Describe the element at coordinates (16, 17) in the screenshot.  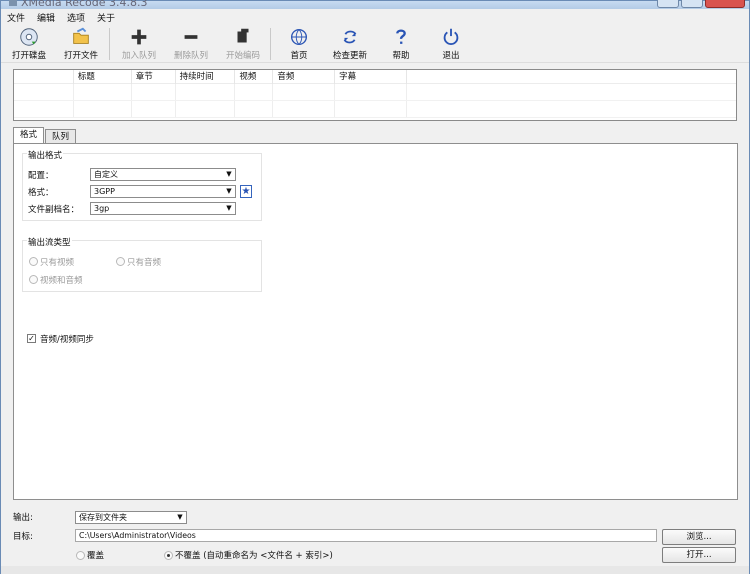
I see `menu-file: 文件` at that location.